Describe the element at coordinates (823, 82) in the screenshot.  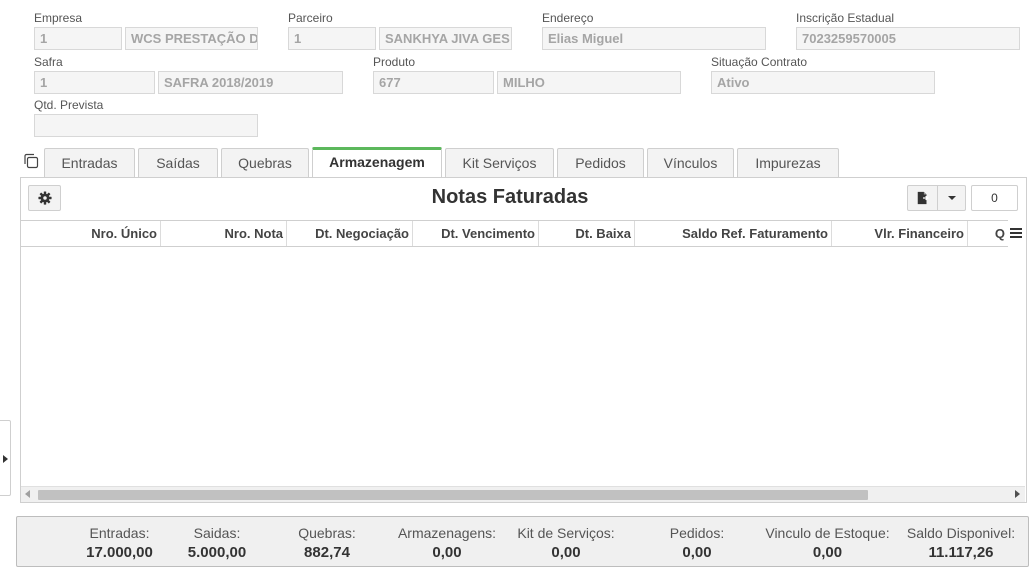
I see `situacao-field: Ativo` at that location.